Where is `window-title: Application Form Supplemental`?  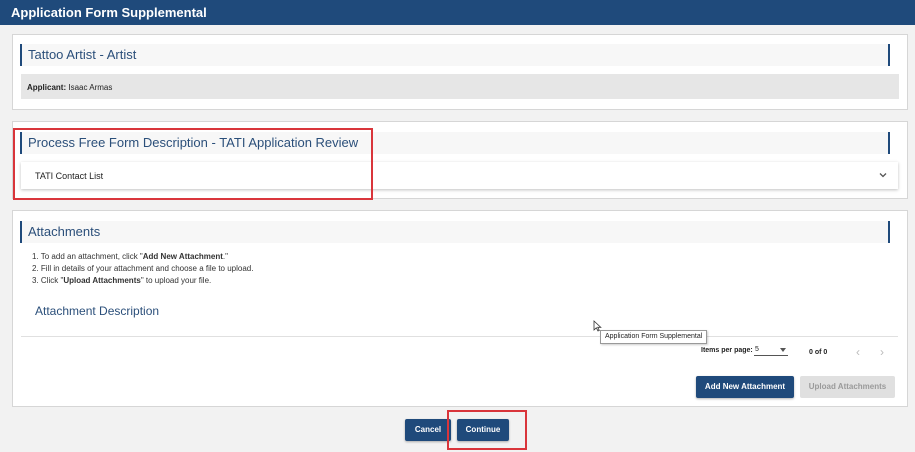 window-title: Application Form Supplemental is located at coordinates (109, 12).